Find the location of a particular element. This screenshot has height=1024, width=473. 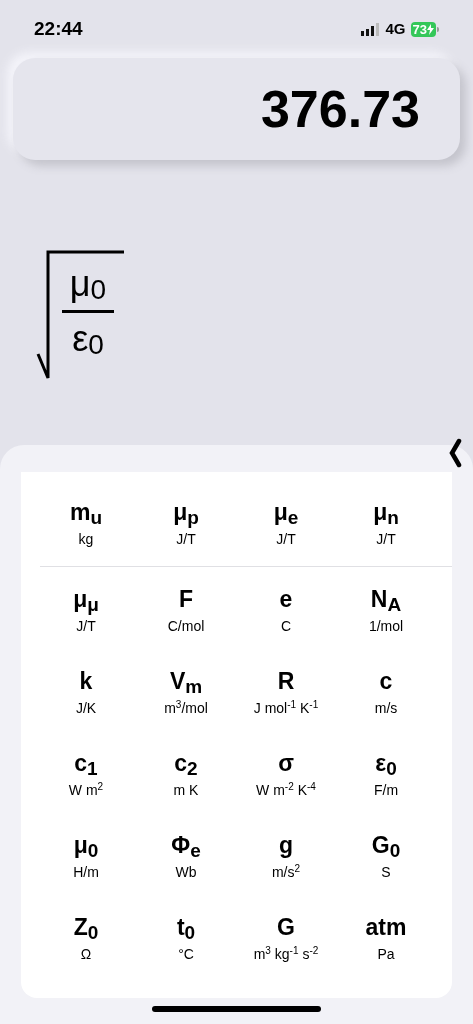

constant-key: c$_{1}$ W m$^{2}$ is located at coordinates (86, 774).